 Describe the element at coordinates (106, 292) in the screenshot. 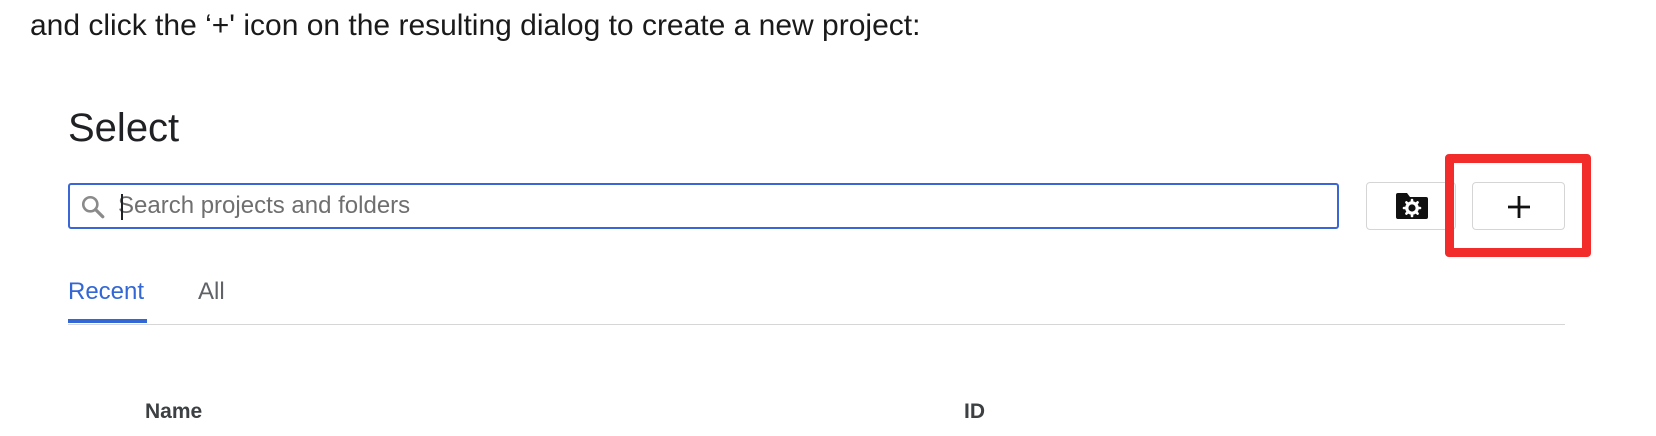

I see `tab-recent: Recent` at that location.